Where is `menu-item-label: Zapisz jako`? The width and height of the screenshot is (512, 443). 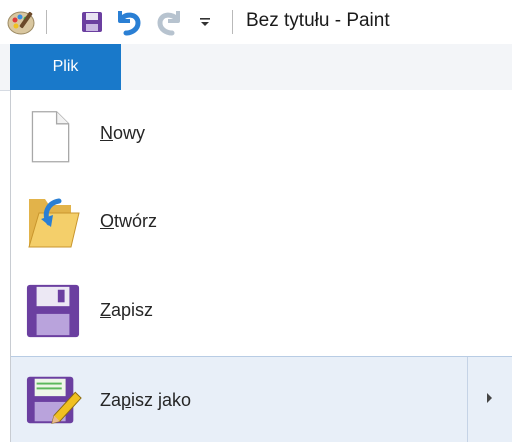 menu-item-label: Zapisz jako is located at coordinates (145, 400).